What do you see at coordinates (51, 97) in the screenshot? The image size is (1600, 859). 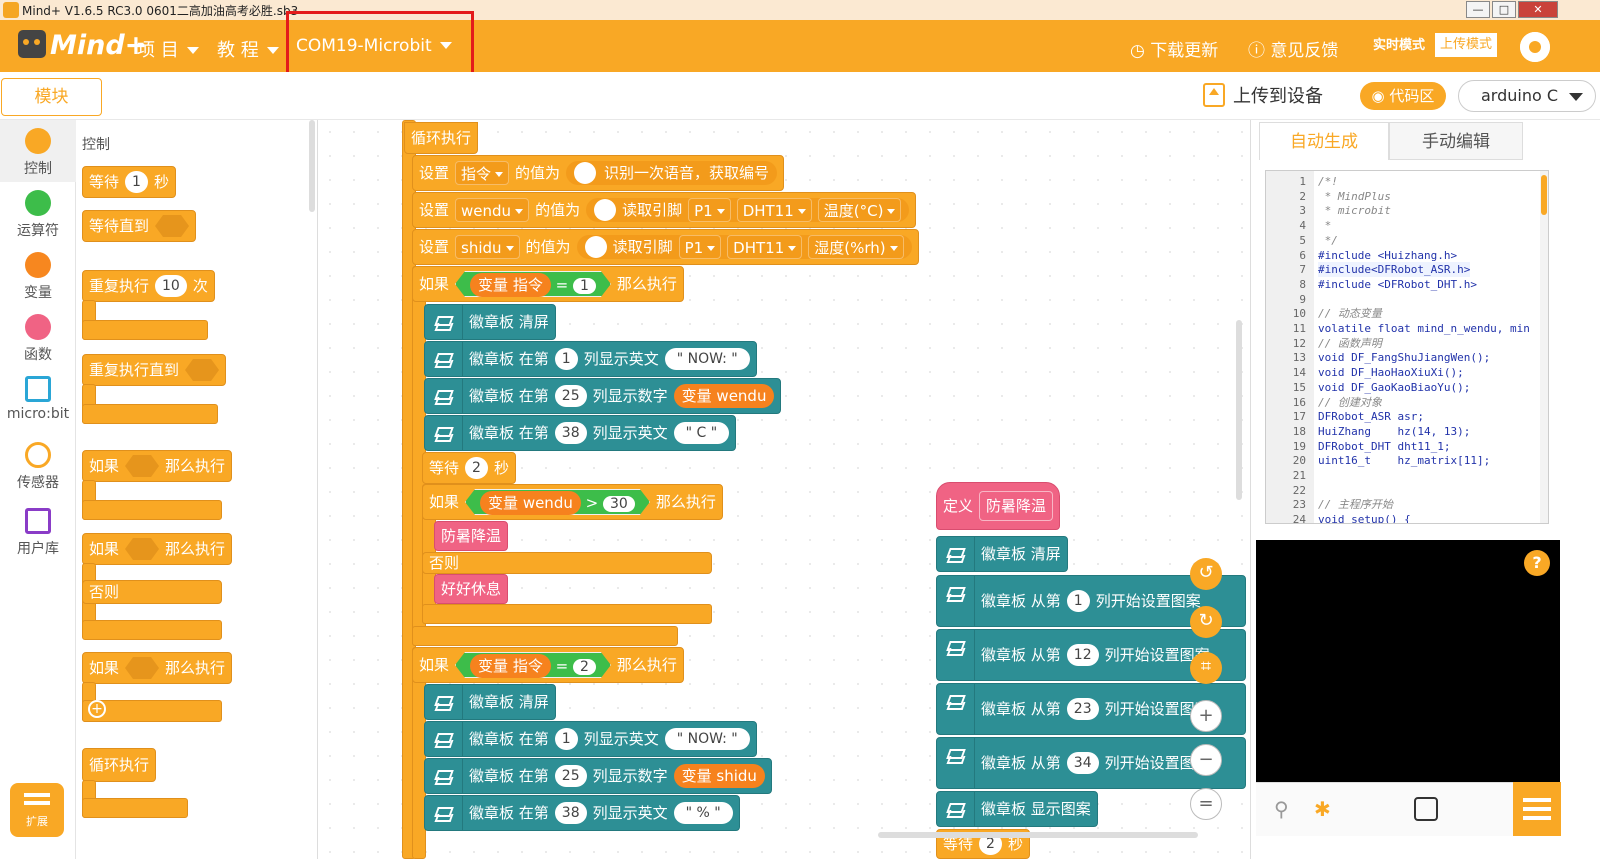 I see `tab-modules: 模块` at bounding box center [51, 97].